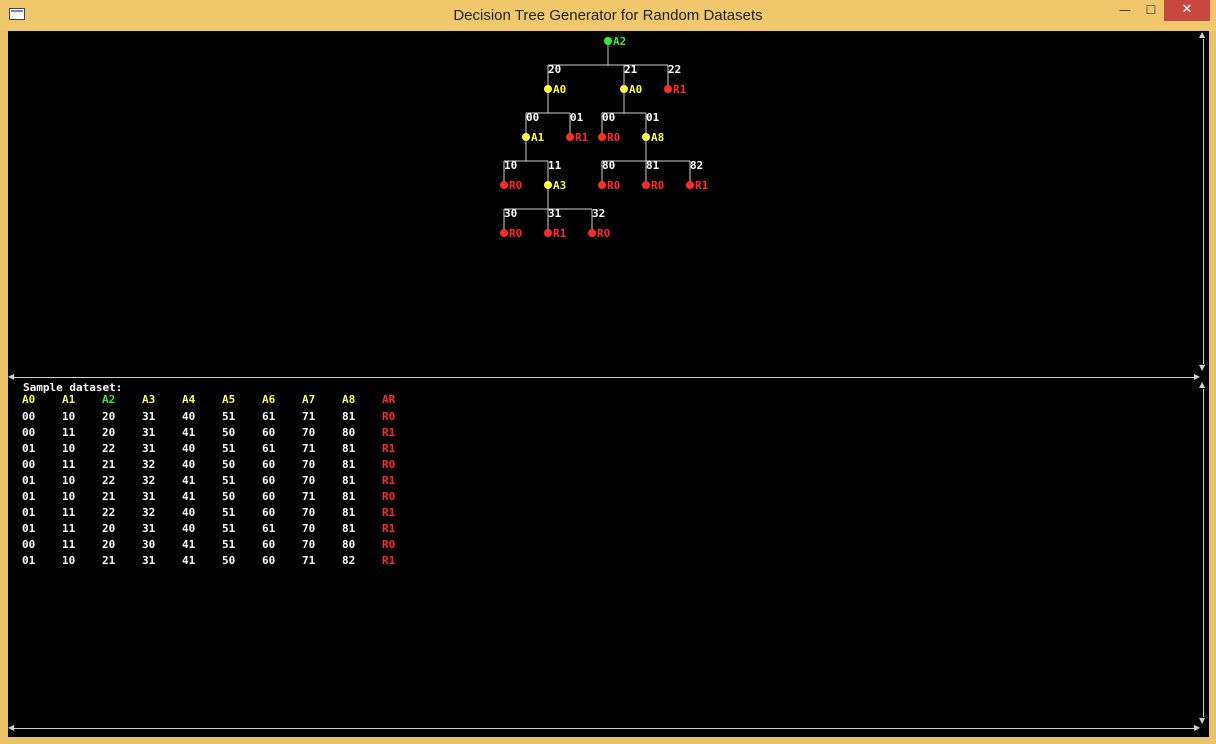  I want to click on scroll-down-arrow-icon: ▼, so click(1202, 368).